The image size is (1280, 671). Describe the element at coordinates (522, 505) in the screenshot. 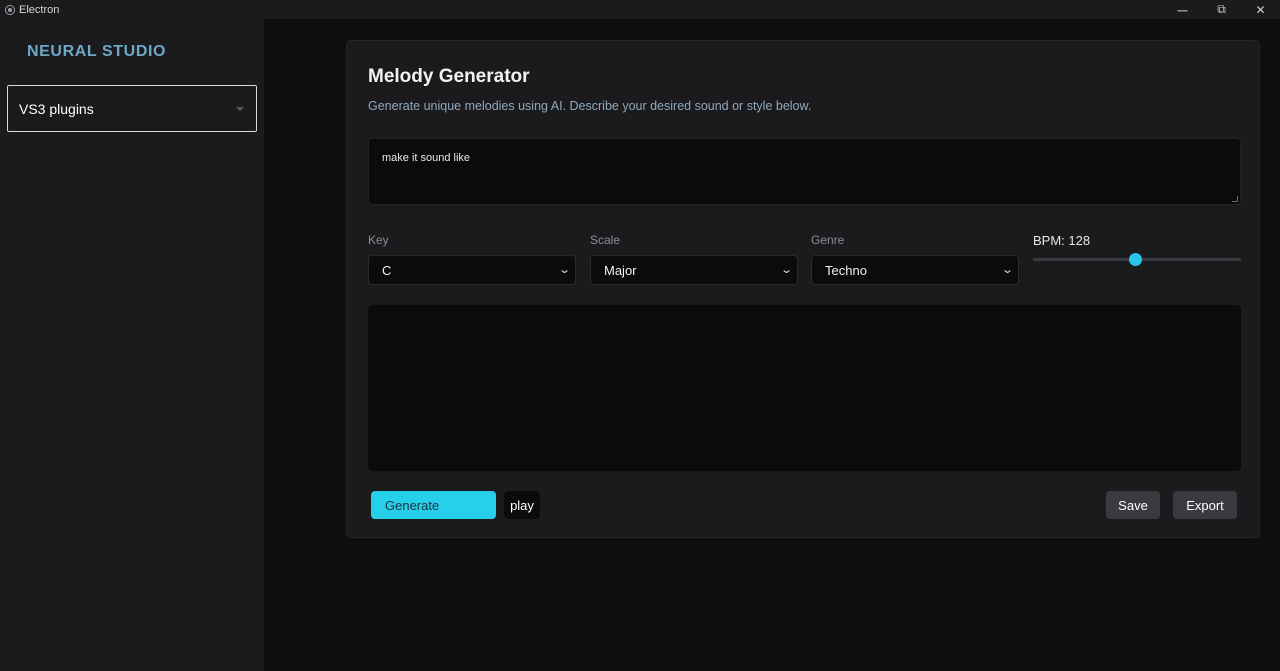

I see `play-button: play` at that location.